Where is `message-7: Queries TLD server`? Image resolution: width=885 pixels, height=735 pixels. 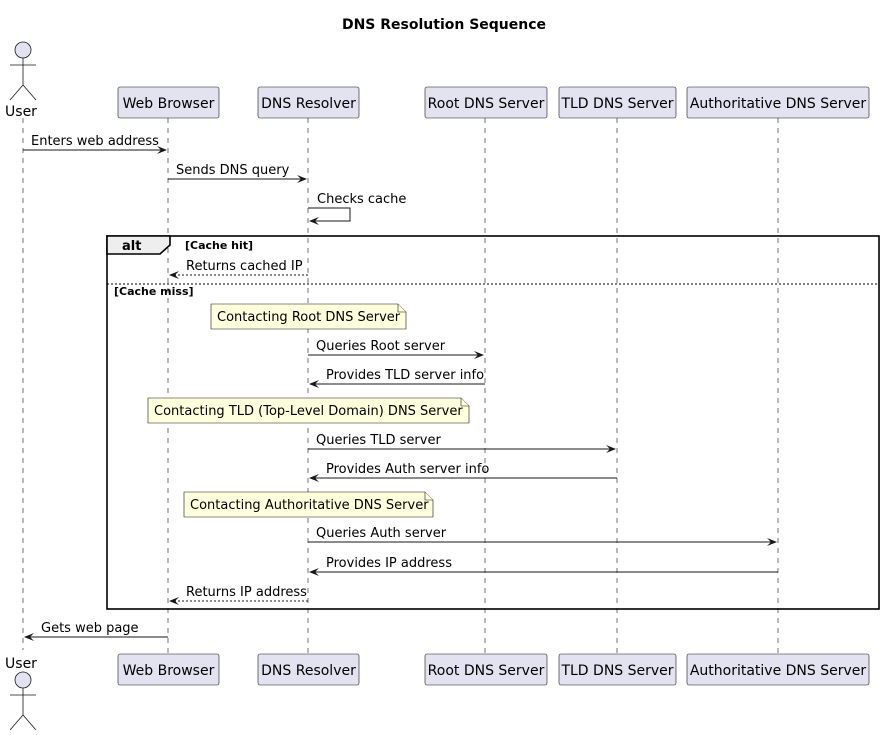 message-7: Queries TLD server is located at coordinates (462, 443).